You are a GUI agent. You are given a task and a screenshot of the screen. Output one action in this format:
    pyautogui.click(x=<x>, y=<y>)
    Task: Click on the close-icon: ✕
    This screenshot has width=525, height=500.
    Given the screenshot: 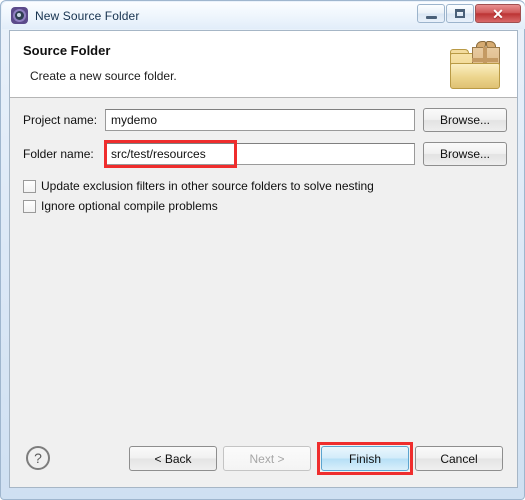 What is the action you would take?
    pyautogui.click(x=498, y=13)
    